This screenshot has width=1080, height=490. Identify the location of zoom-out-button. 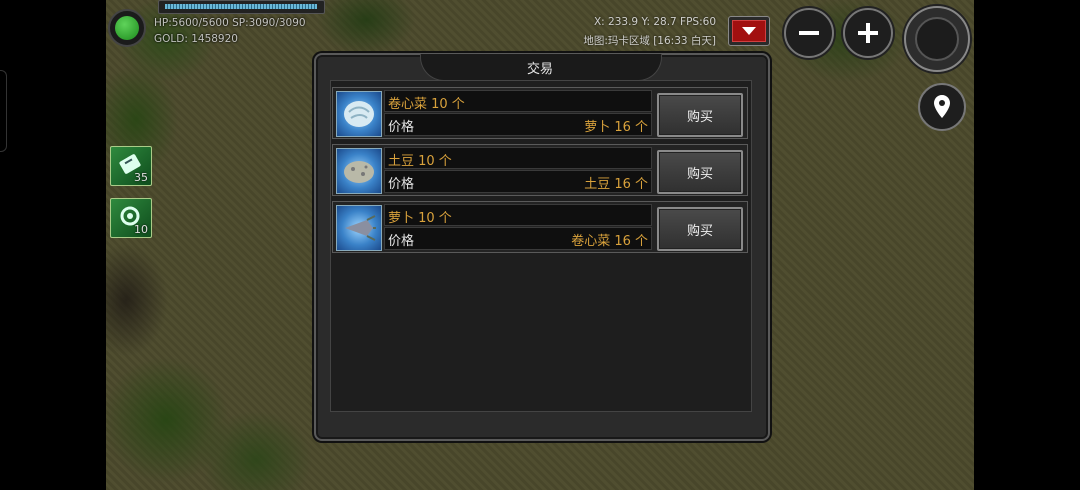
(809, 33).